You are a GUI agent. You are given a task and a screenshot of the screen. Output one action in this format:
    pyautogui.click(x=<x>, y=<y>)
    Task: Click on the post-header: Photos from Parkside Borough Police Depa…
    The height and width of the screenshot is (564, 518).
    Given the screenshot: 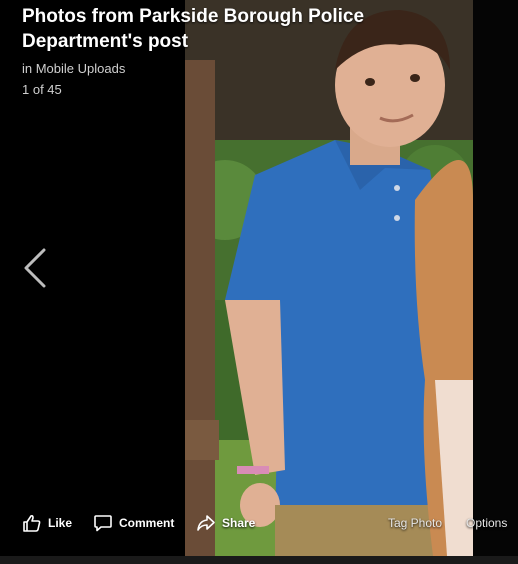 What is the action you would take?
    pyautogui.click(x=242, y=50)
    